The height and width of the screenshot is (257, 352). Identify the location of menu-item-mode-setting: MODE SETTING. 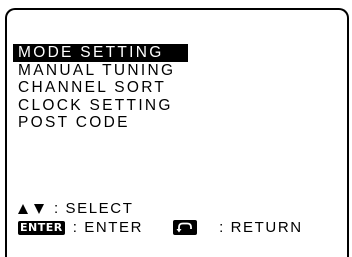
(100, 53).